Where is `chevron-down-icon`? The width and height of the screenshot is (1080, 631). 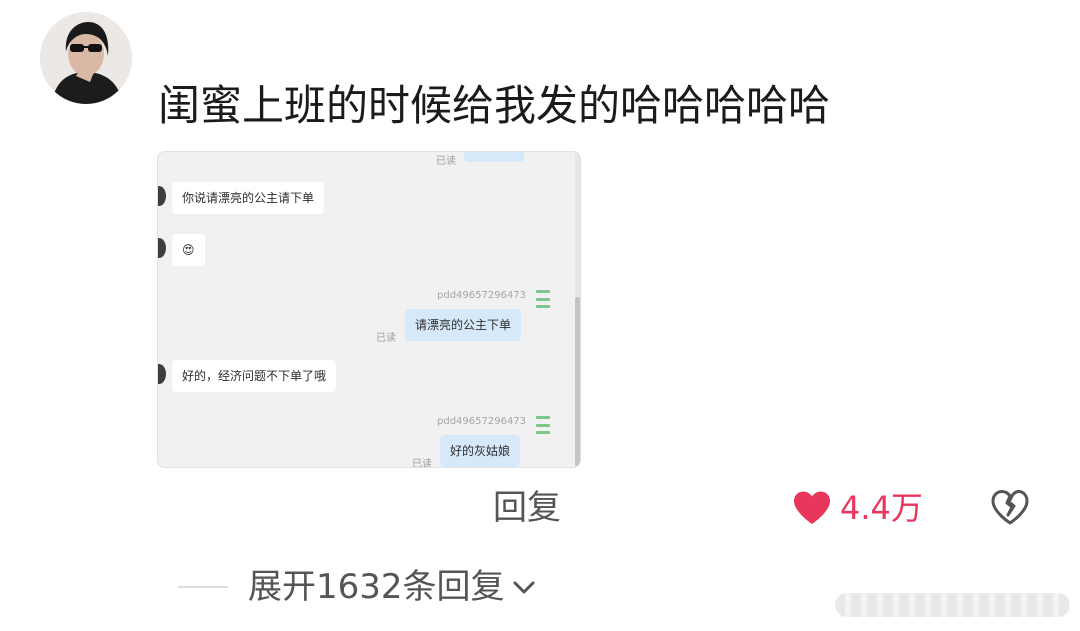 chevron-down-icon is located at coordinates (524, 587).